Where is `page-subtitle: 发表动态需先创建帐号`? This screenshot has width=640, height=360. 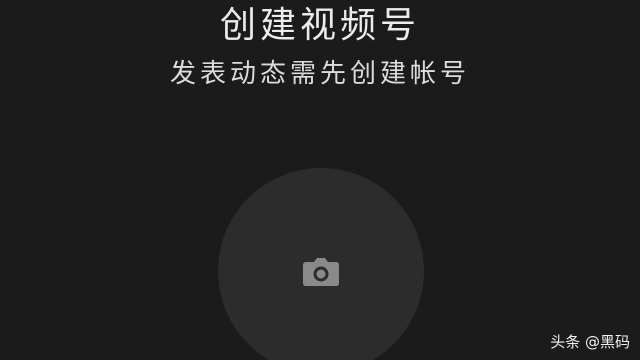
page-subtitle: 发表动态需先创建帐号 is located at coordinates (319, 74).